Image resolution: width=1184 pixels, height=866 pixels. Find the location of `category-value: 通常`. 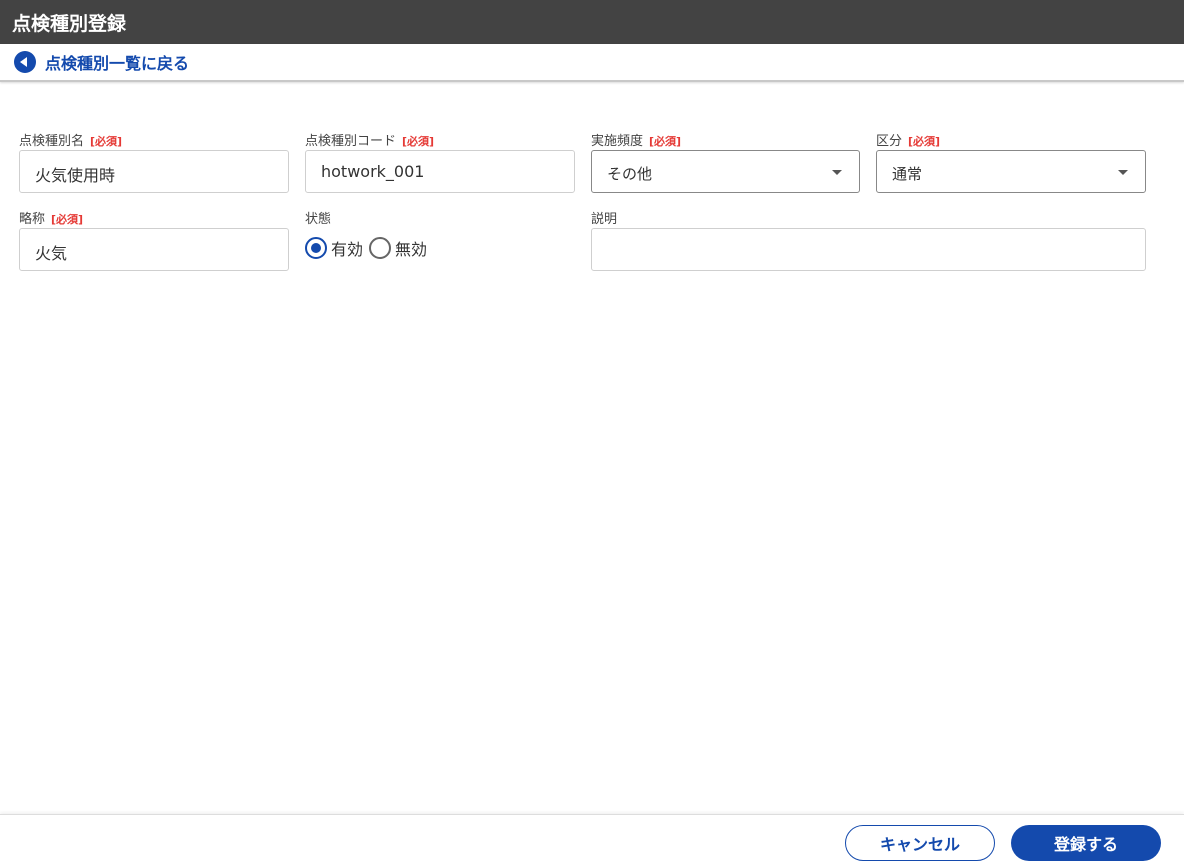

category-value: 通常 is located at coordinates (907, 174).